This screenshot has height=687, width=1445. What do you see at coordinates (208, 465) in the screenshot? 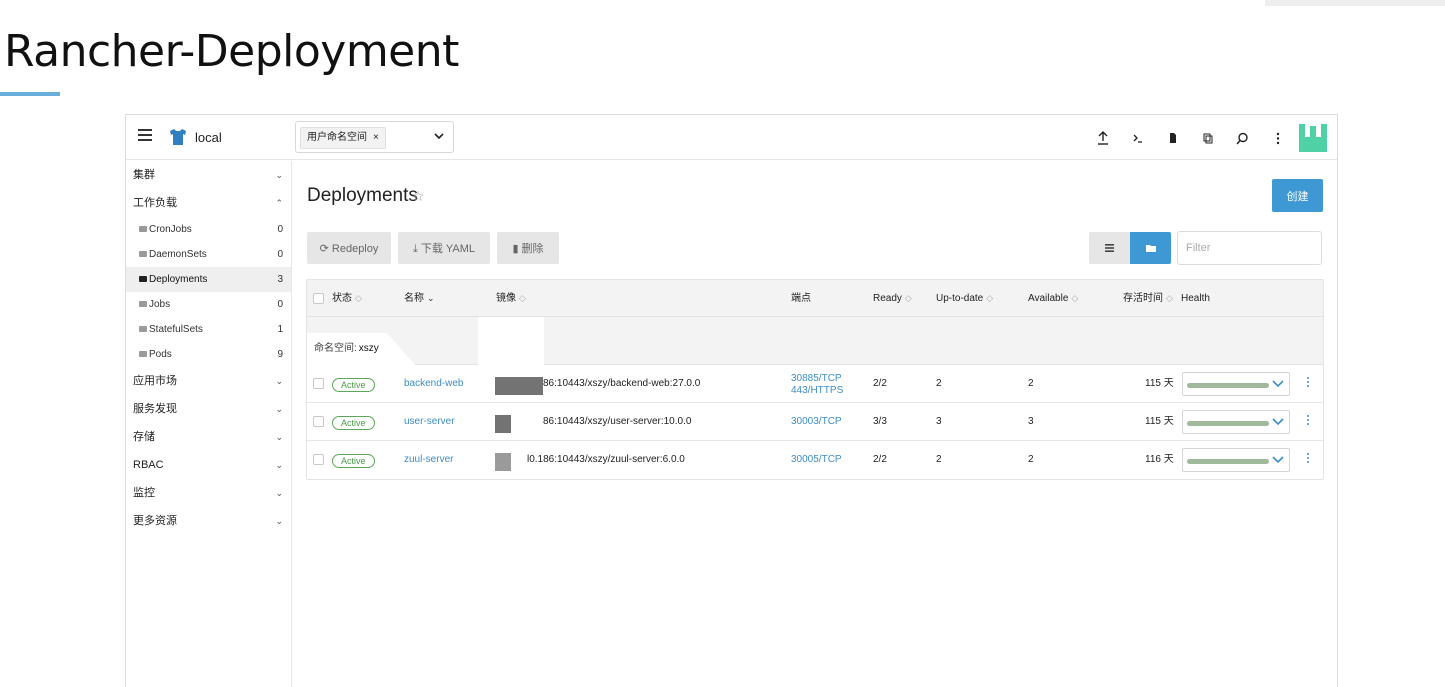
I see `sidebar-group-rbac: RBAC ⌄` at bounding box center [208, 465].